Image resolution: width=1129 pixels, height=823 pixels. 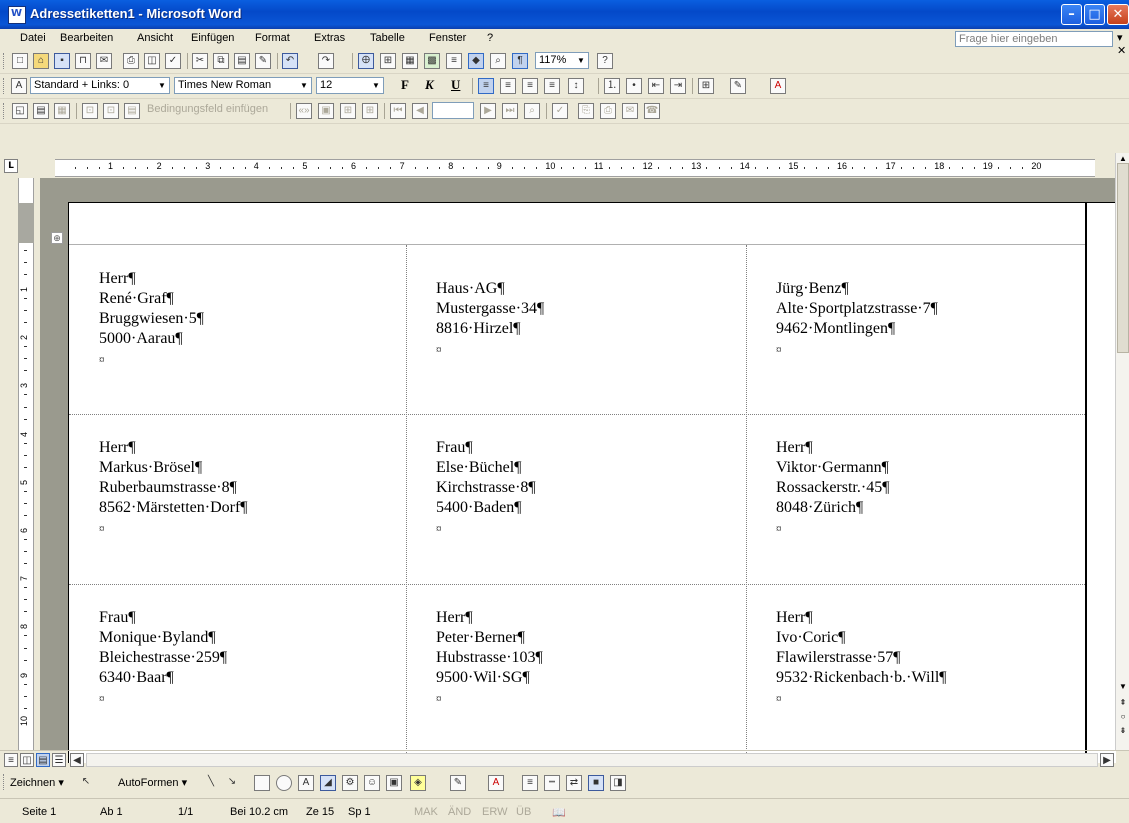 What do you see at coordinates (350, 85) in the screenshot?
I see `font-size-combo: 12 ▼` at bounding box center [350, 85].